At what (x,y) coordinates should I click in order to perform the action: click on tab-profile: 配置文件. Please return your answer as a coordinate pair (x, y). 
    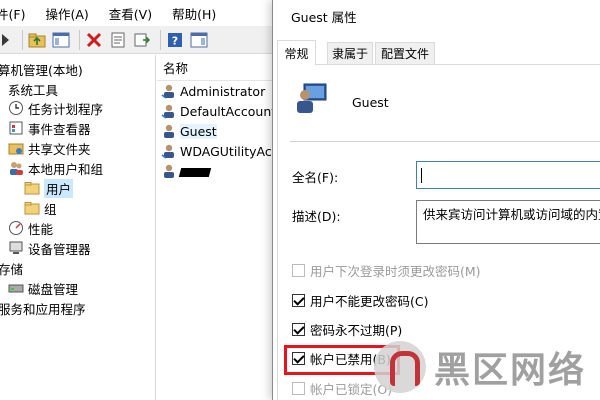
    Looking at the image, I should click on (405, 53).